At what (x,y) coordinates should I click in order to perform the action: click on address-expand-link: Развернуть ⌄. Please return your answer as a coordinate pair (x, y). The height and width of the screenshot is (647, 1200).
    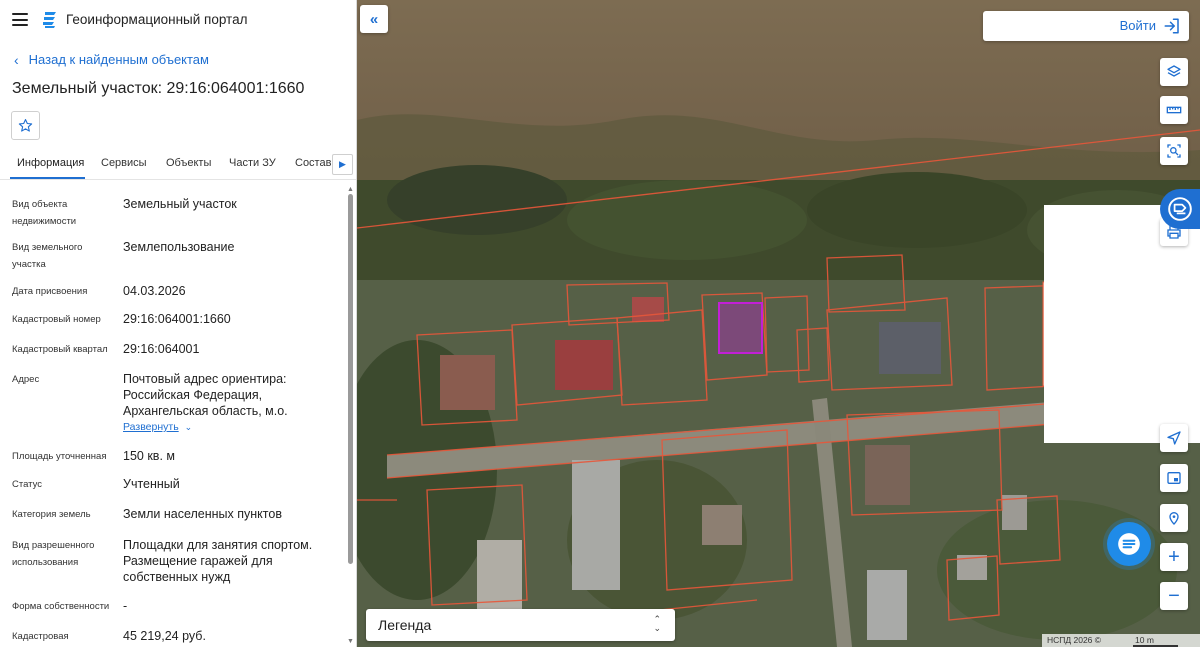
    Looking at the image, I should click on (157, 427).